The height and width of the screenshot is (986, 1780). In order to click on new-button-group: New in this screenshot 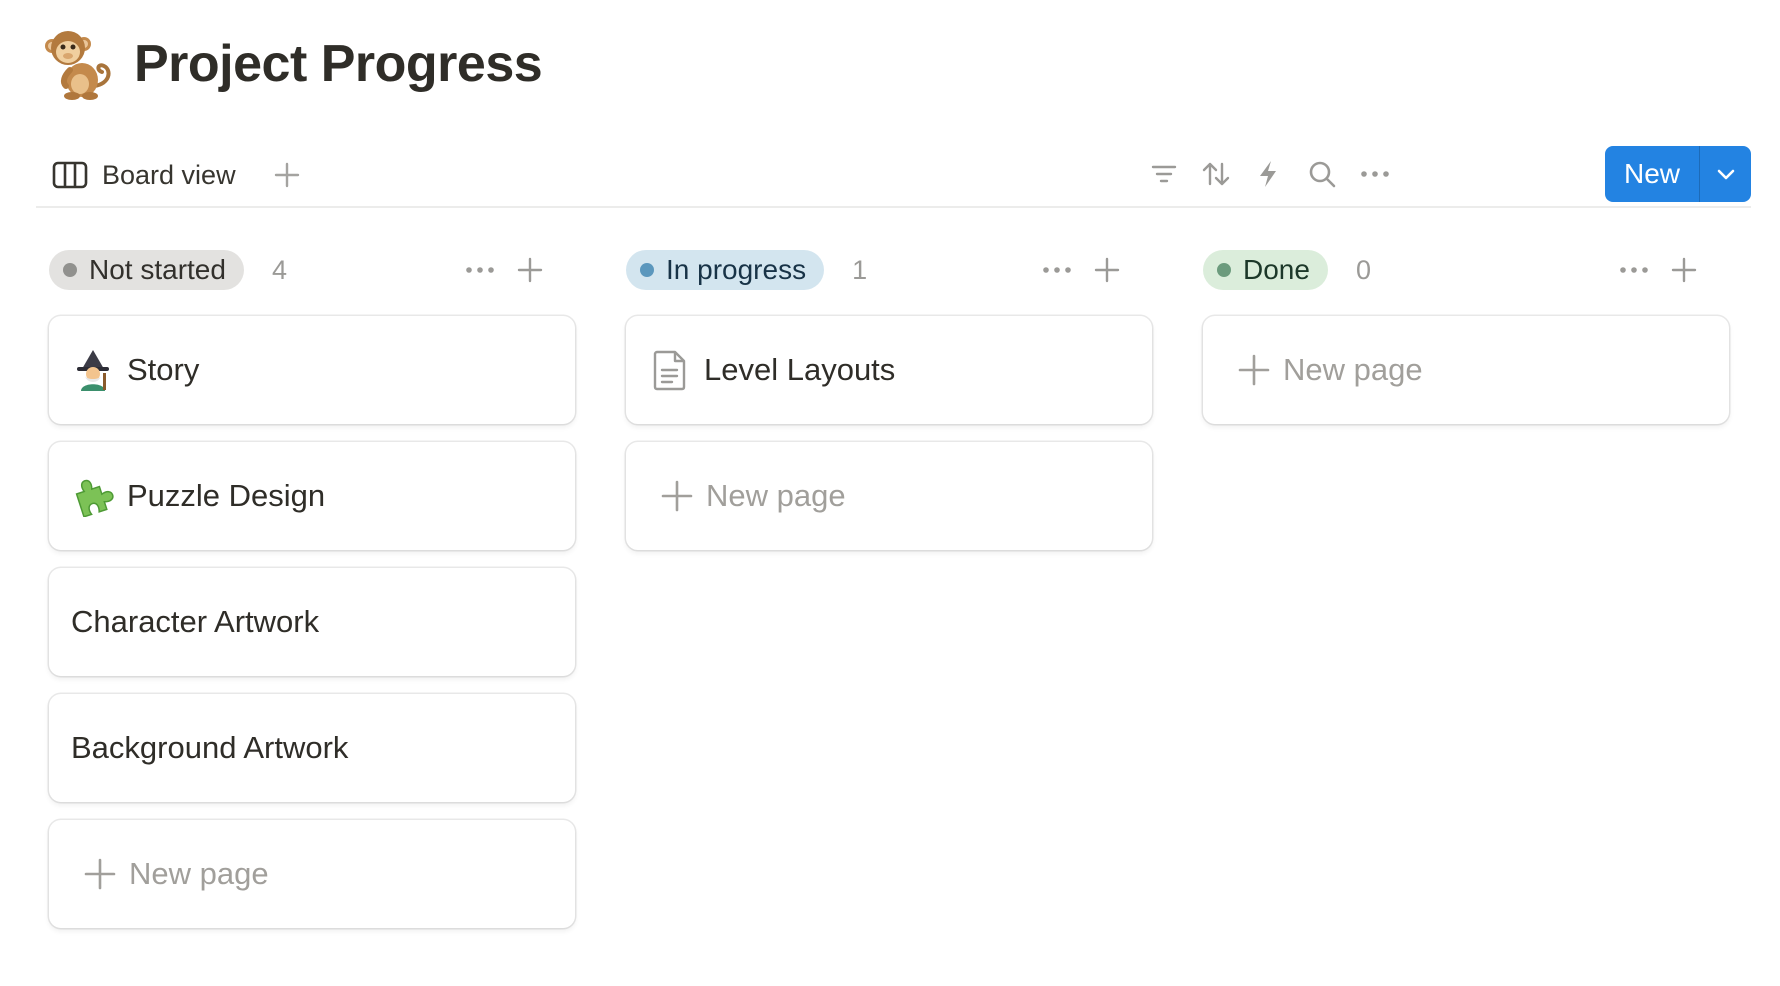, I will do `click(1678, 174)`.